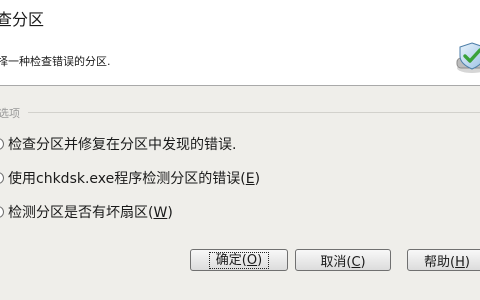 This screenshot has height=300, width=480. I want to click on option-check-repair-label: 检查分区并修复在分区中发现的错误., so click(122, 145).